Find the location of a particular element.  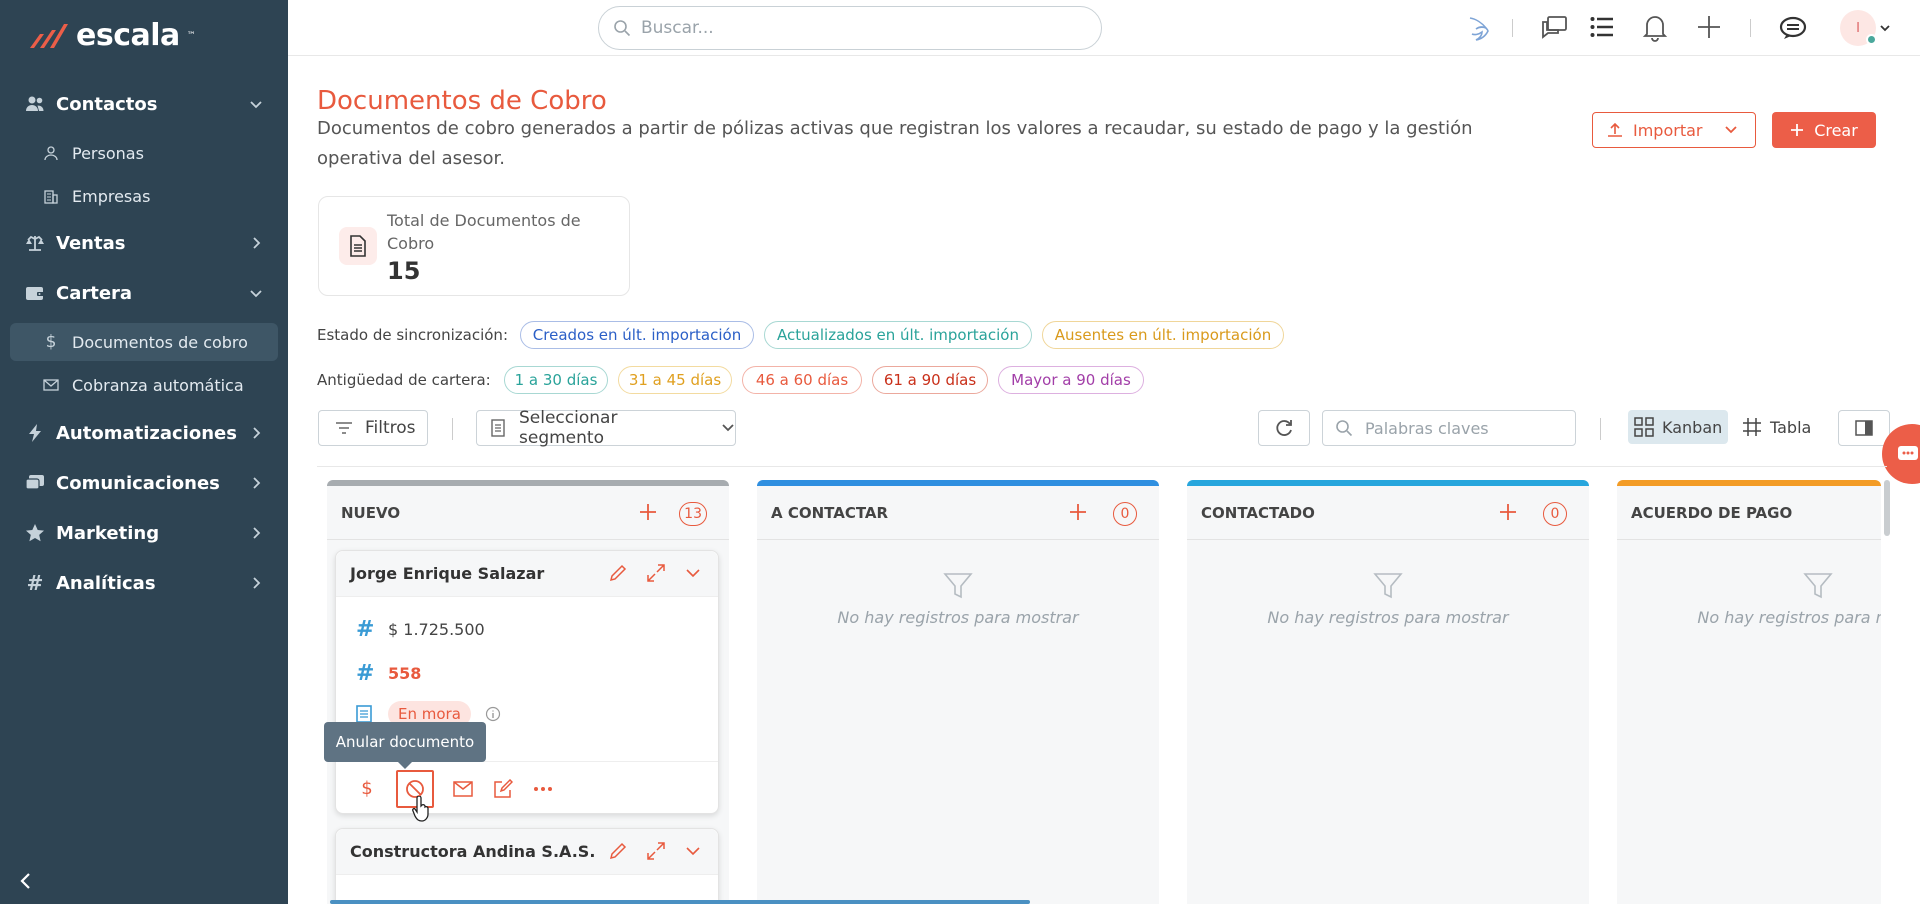

chat-icon is located at coordinates (35, 483).